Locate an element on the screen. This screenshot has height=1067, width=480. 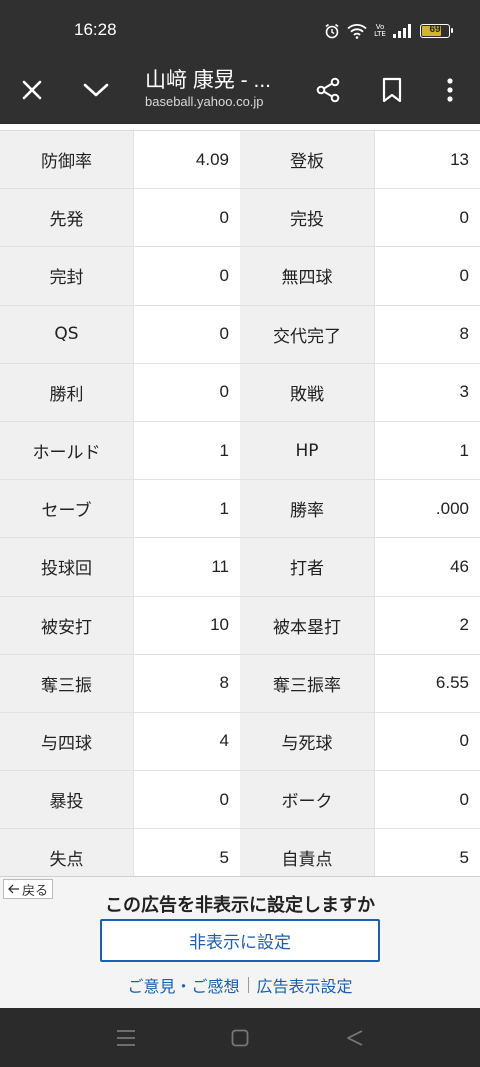
share-icon is located at coordinates (328, 90).